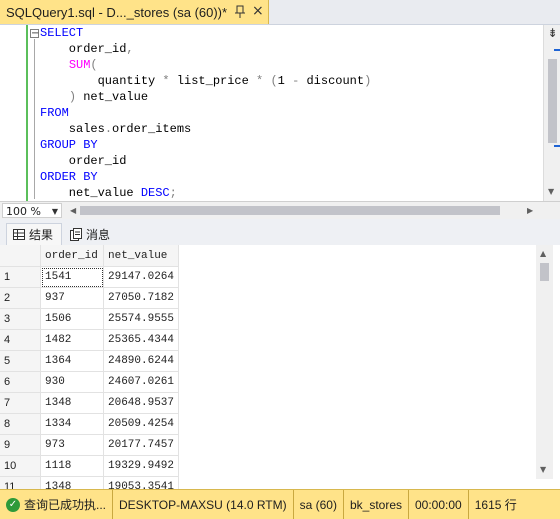  I want to click on document-tab-bar: SQLQuery1.sql - D..._stores (sa (60))* ×, so click(280, 12).